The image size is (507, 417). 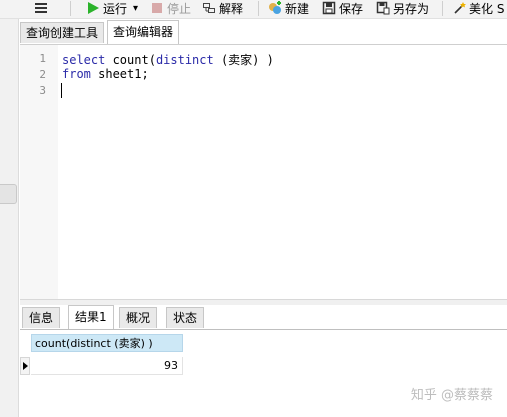 I want to click on run-button: 运行 ▾, so click(x=112, y=8).